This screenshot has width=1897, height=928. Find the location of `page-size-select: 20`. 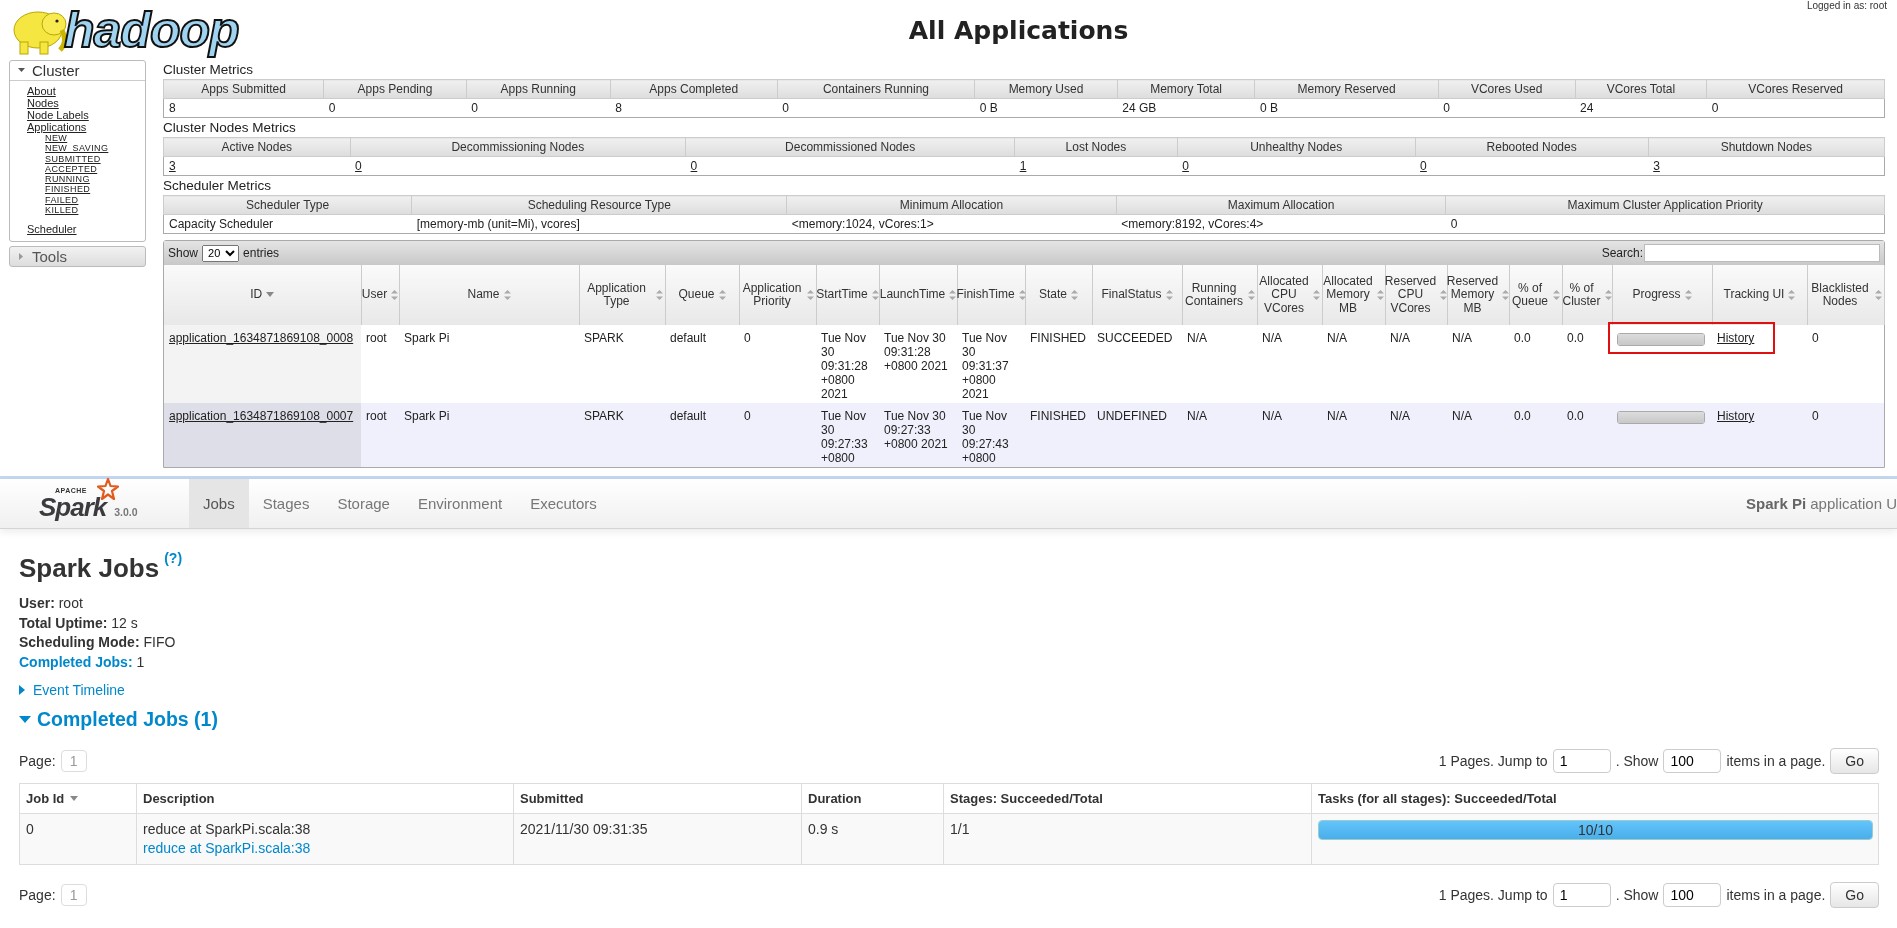

page-size-select: 20 is located at coordinates (221, 253).